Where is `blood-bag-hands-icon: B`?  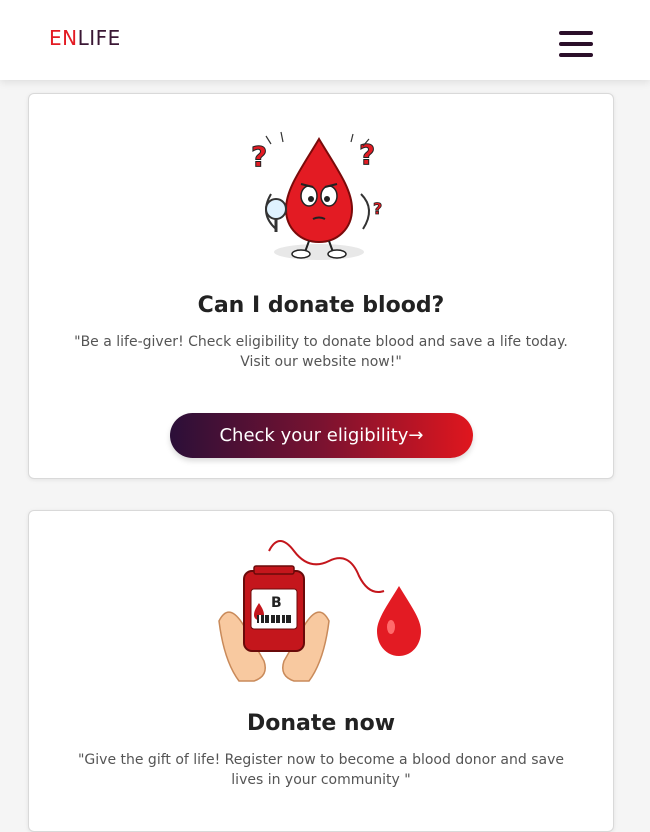
blood-bag-hands-icon: B is located at coordinates (319, 611).